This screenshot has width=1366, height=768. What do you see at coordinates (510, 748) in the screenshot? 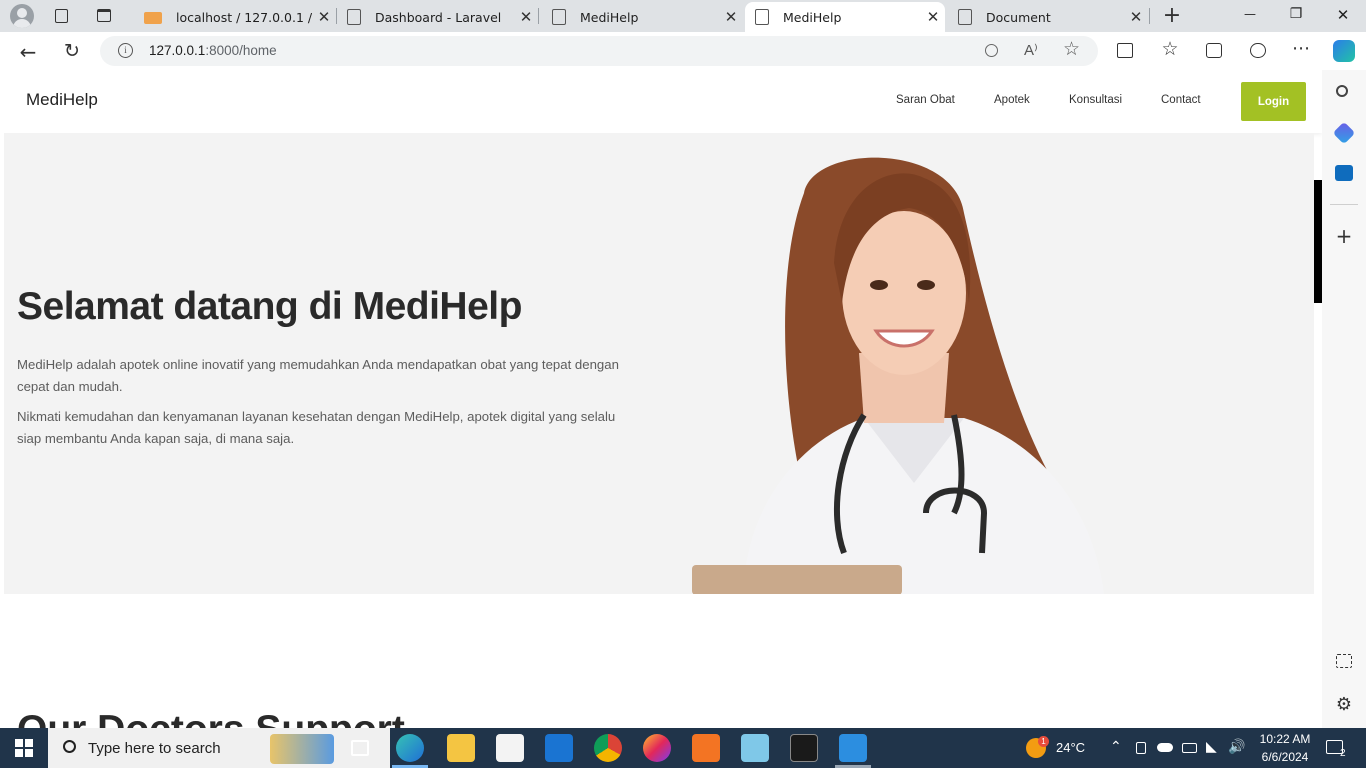
I see `microsoft-store-icon` at bounding box center [510, 748].